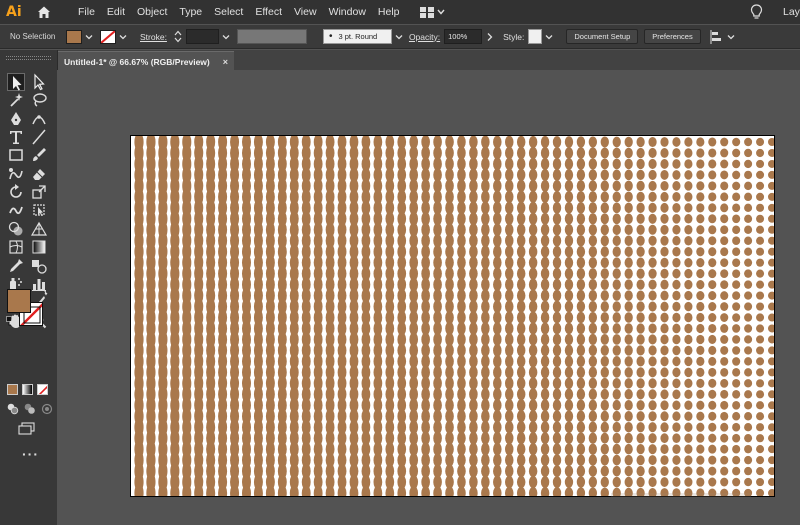 The image size is (800, 525). What do you see at coordinates (145, 61) in the screenshot?
I see `document-tab: Untitled-1* @ 66.67% (RGB/Preview) ×` at bounding box center [145, 61].